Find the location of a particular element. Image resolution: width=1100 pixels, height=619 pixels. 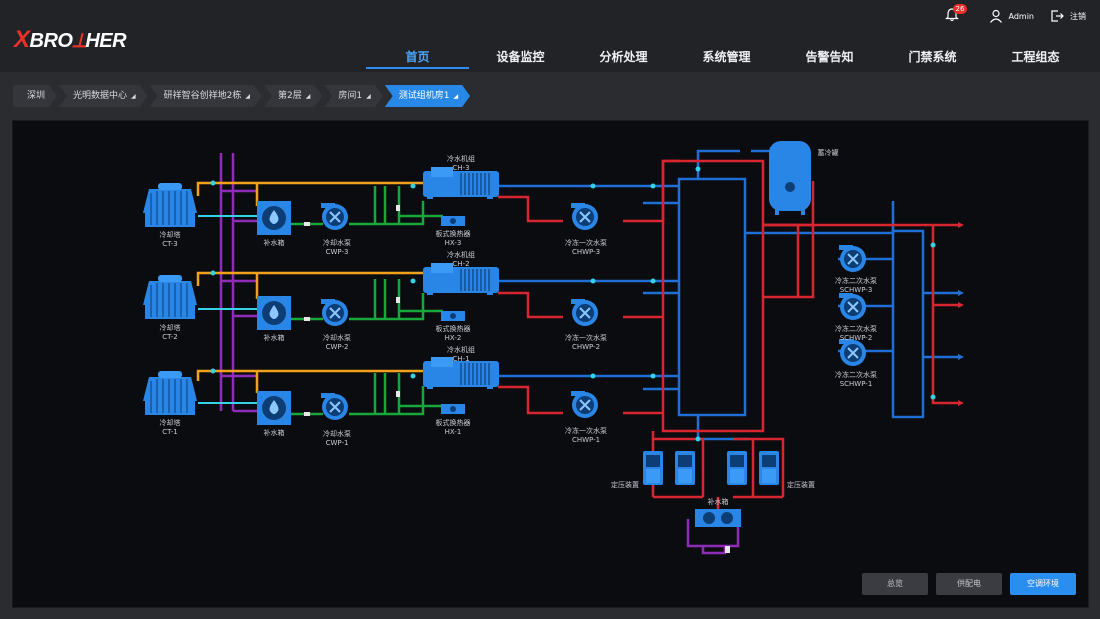

schw-pump-schwp1 is located at coordinates (852, 352).